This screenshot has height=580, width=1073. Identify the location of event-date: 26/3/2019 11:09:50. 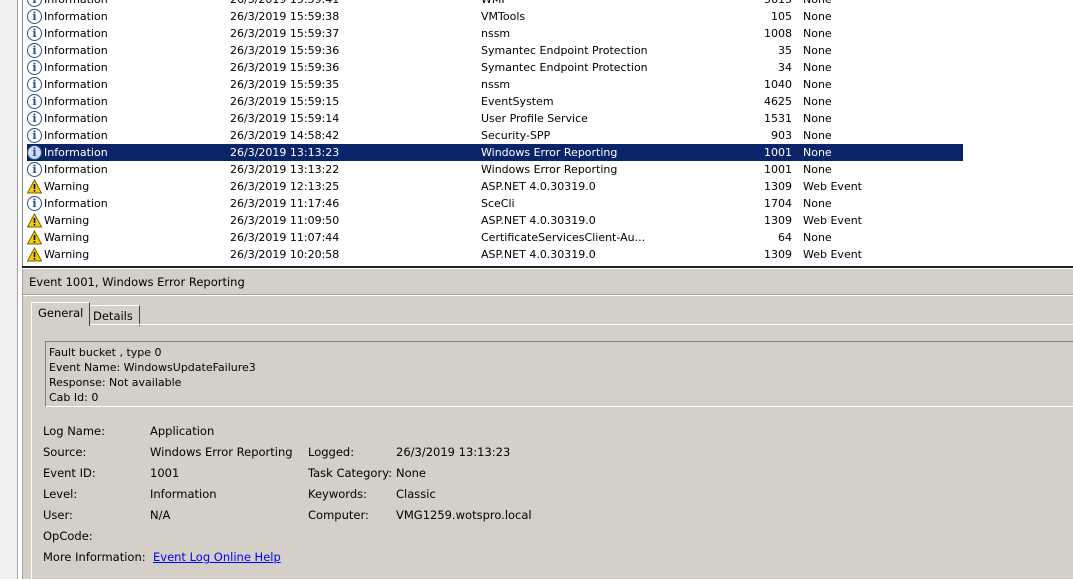
(285, 220).